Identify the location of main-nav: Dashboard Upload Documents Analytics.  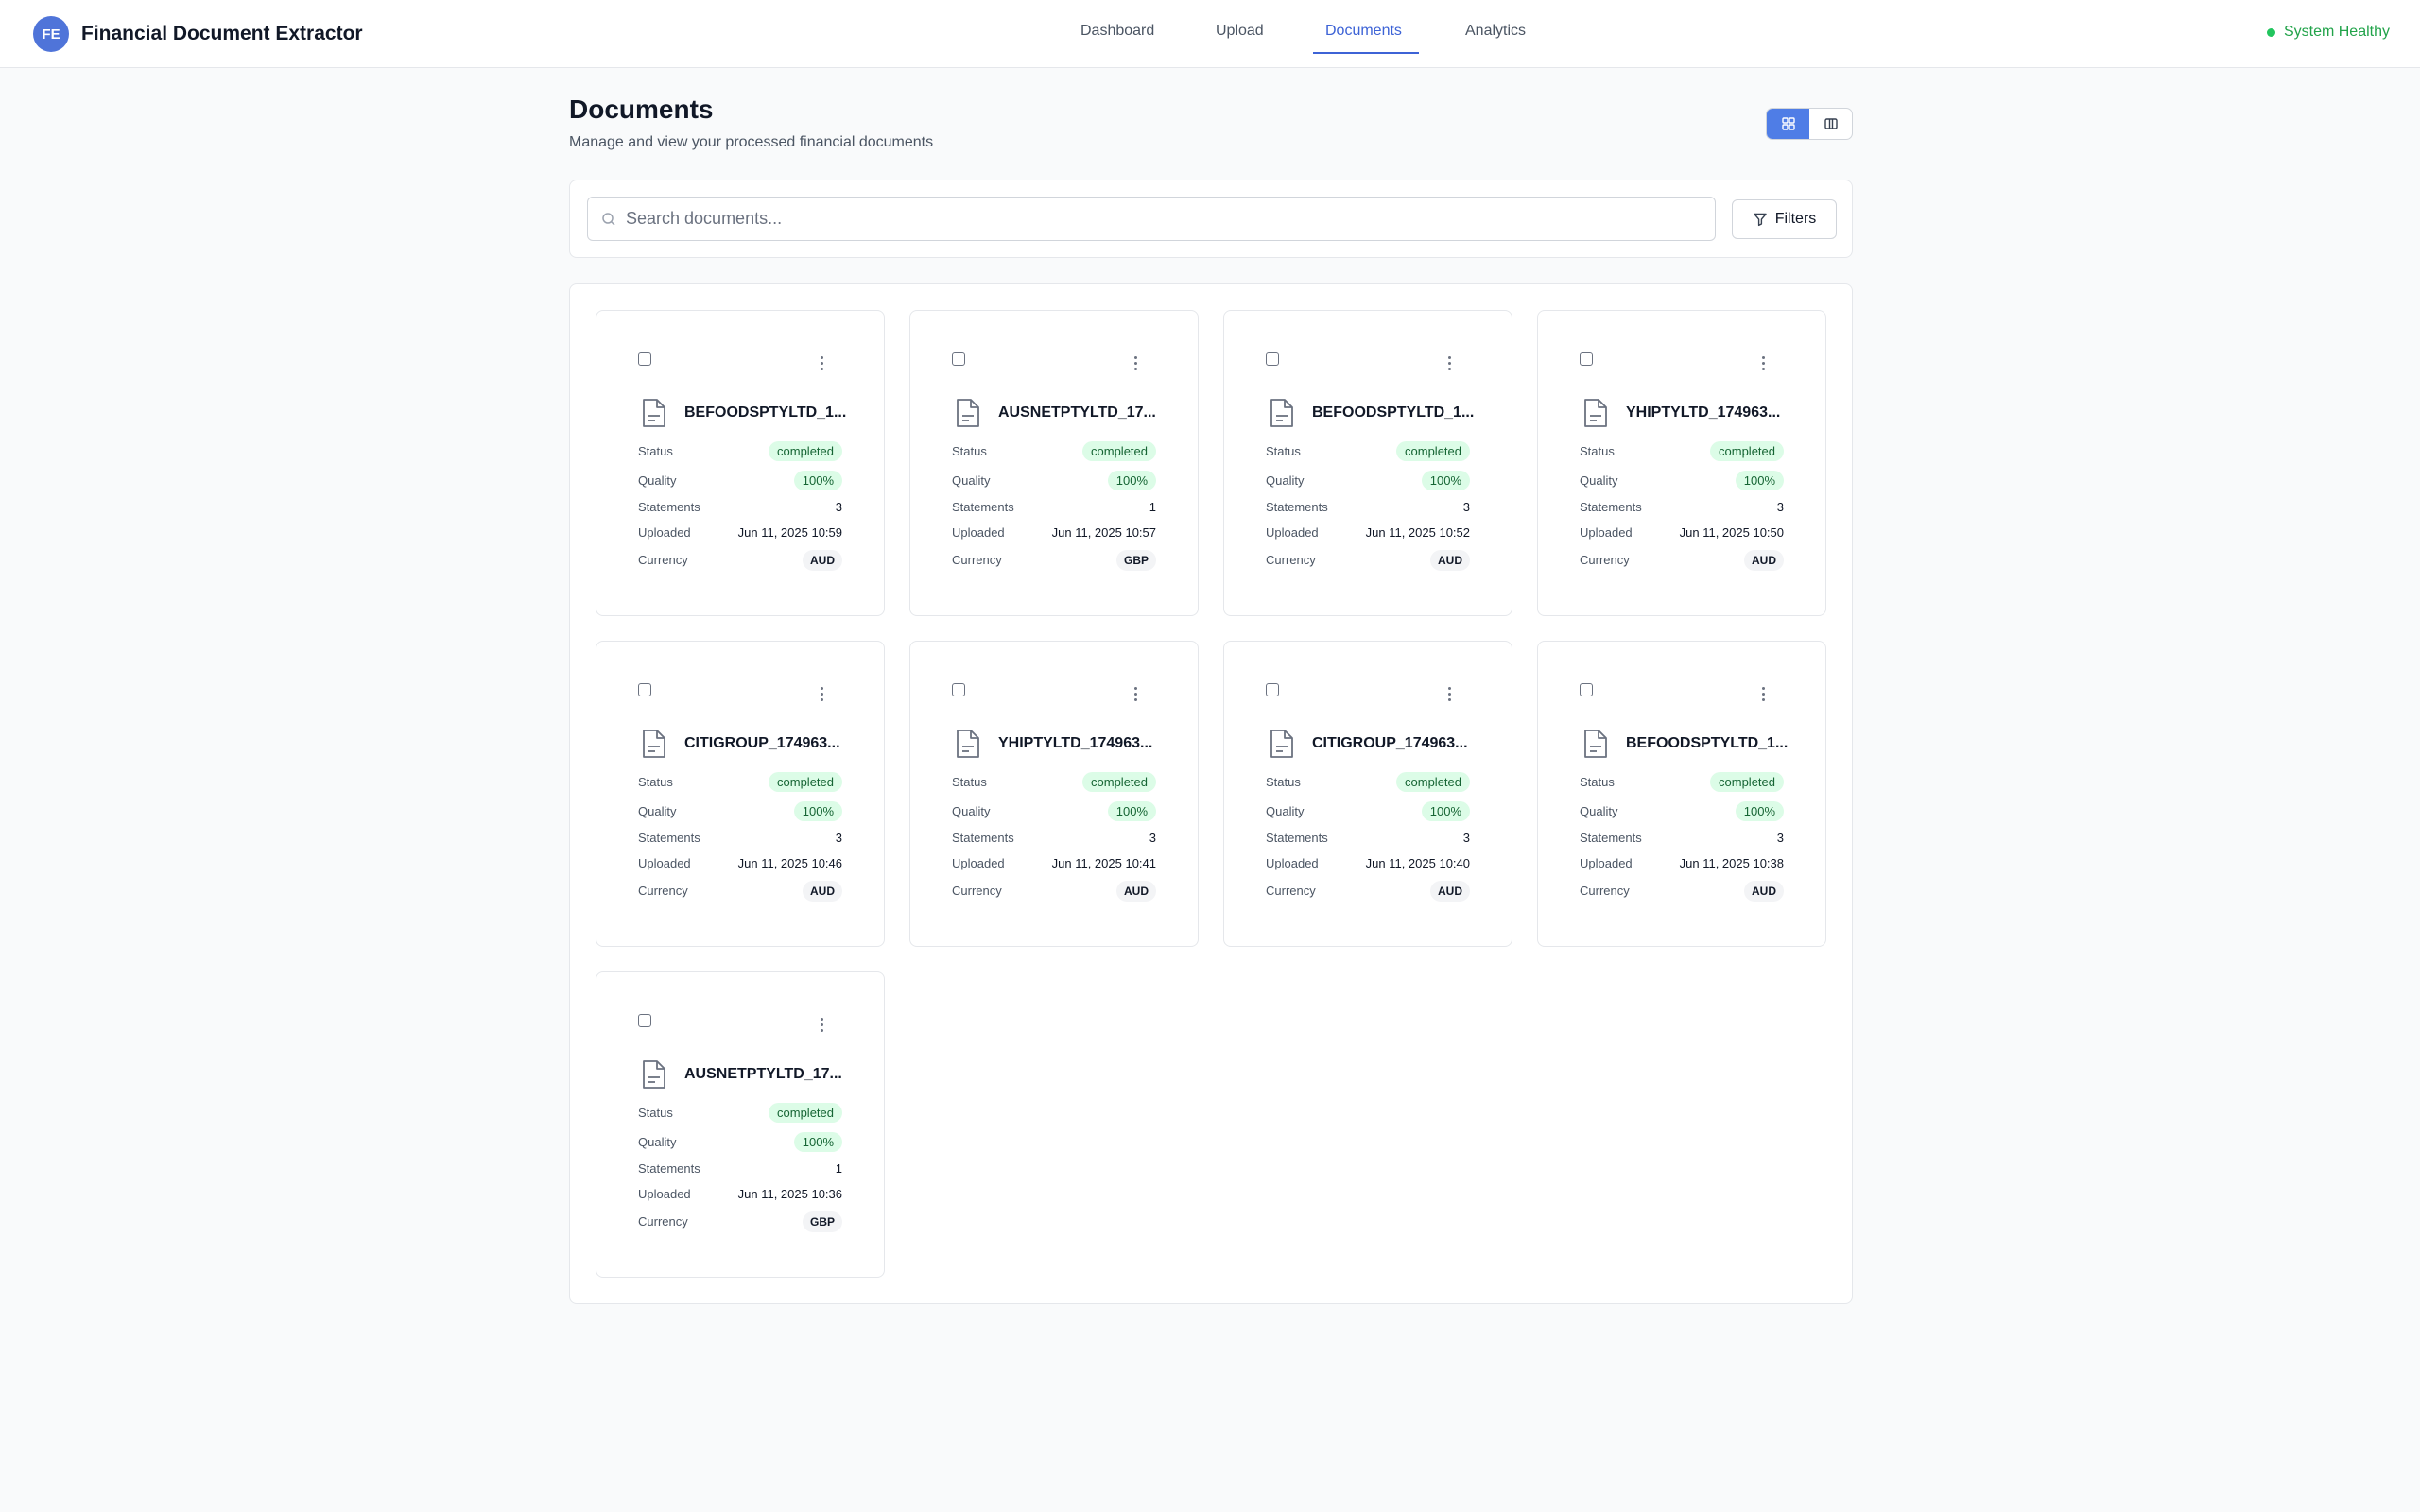
(1210, 34).